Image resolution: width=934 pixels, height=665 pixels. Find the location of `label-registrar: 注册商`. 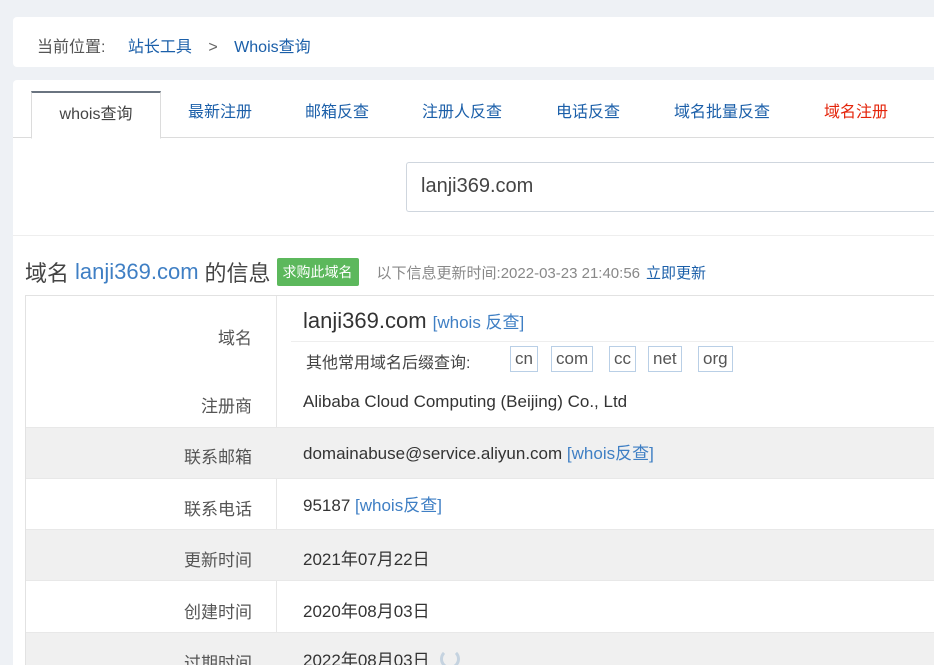

label-registrar: 注册商 is located at coordinates (226, 406).